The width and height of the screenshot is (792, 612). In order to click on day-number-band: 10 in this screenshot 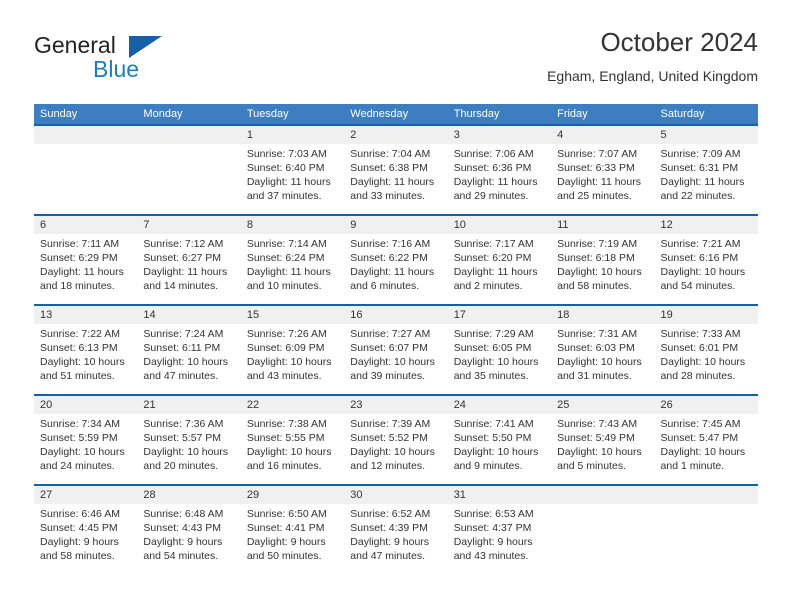, I will do `click(499, 225)`.